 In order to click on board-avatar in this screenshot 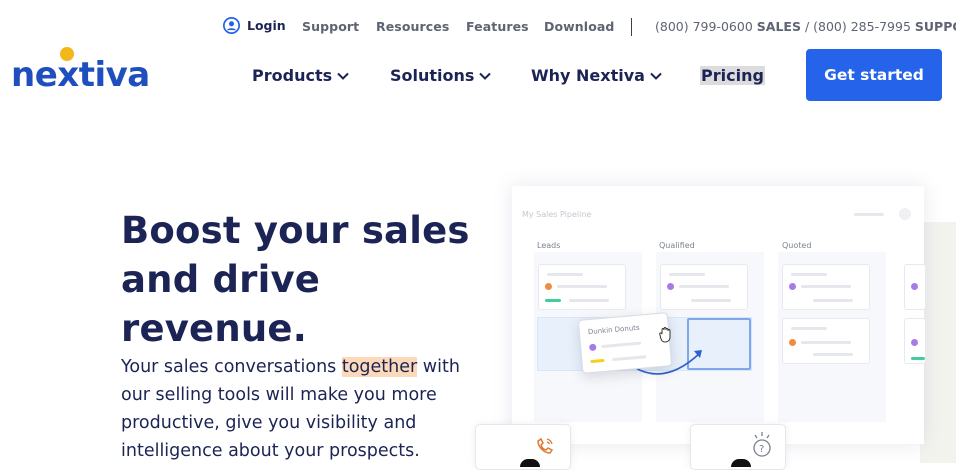, I will do `click(905, 214)`.